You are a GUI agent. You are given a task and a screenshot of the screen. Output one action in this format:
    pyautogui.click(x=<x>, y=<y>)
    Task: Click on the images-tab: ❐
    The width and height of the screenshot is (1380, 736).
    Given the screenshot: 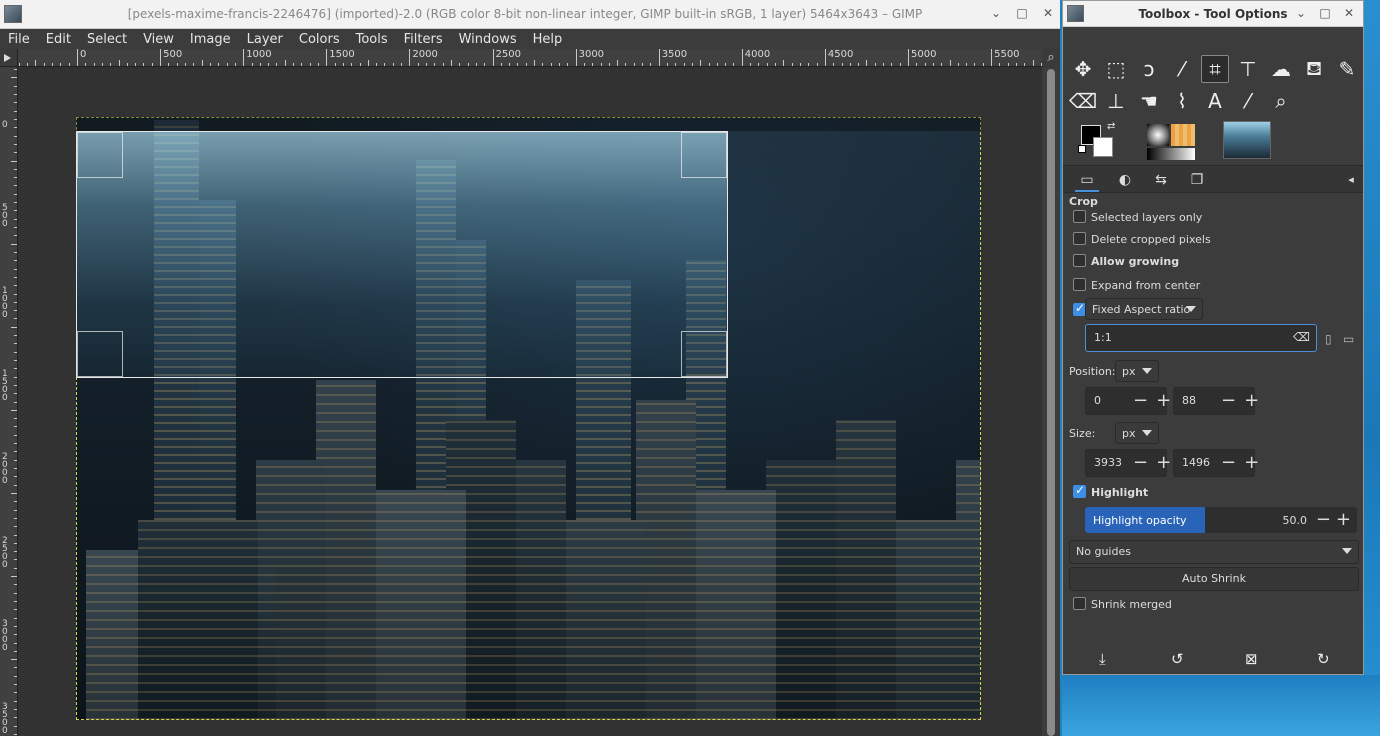 What is the action you would take?
    pyautogui.click(x=1197, y=181)
    